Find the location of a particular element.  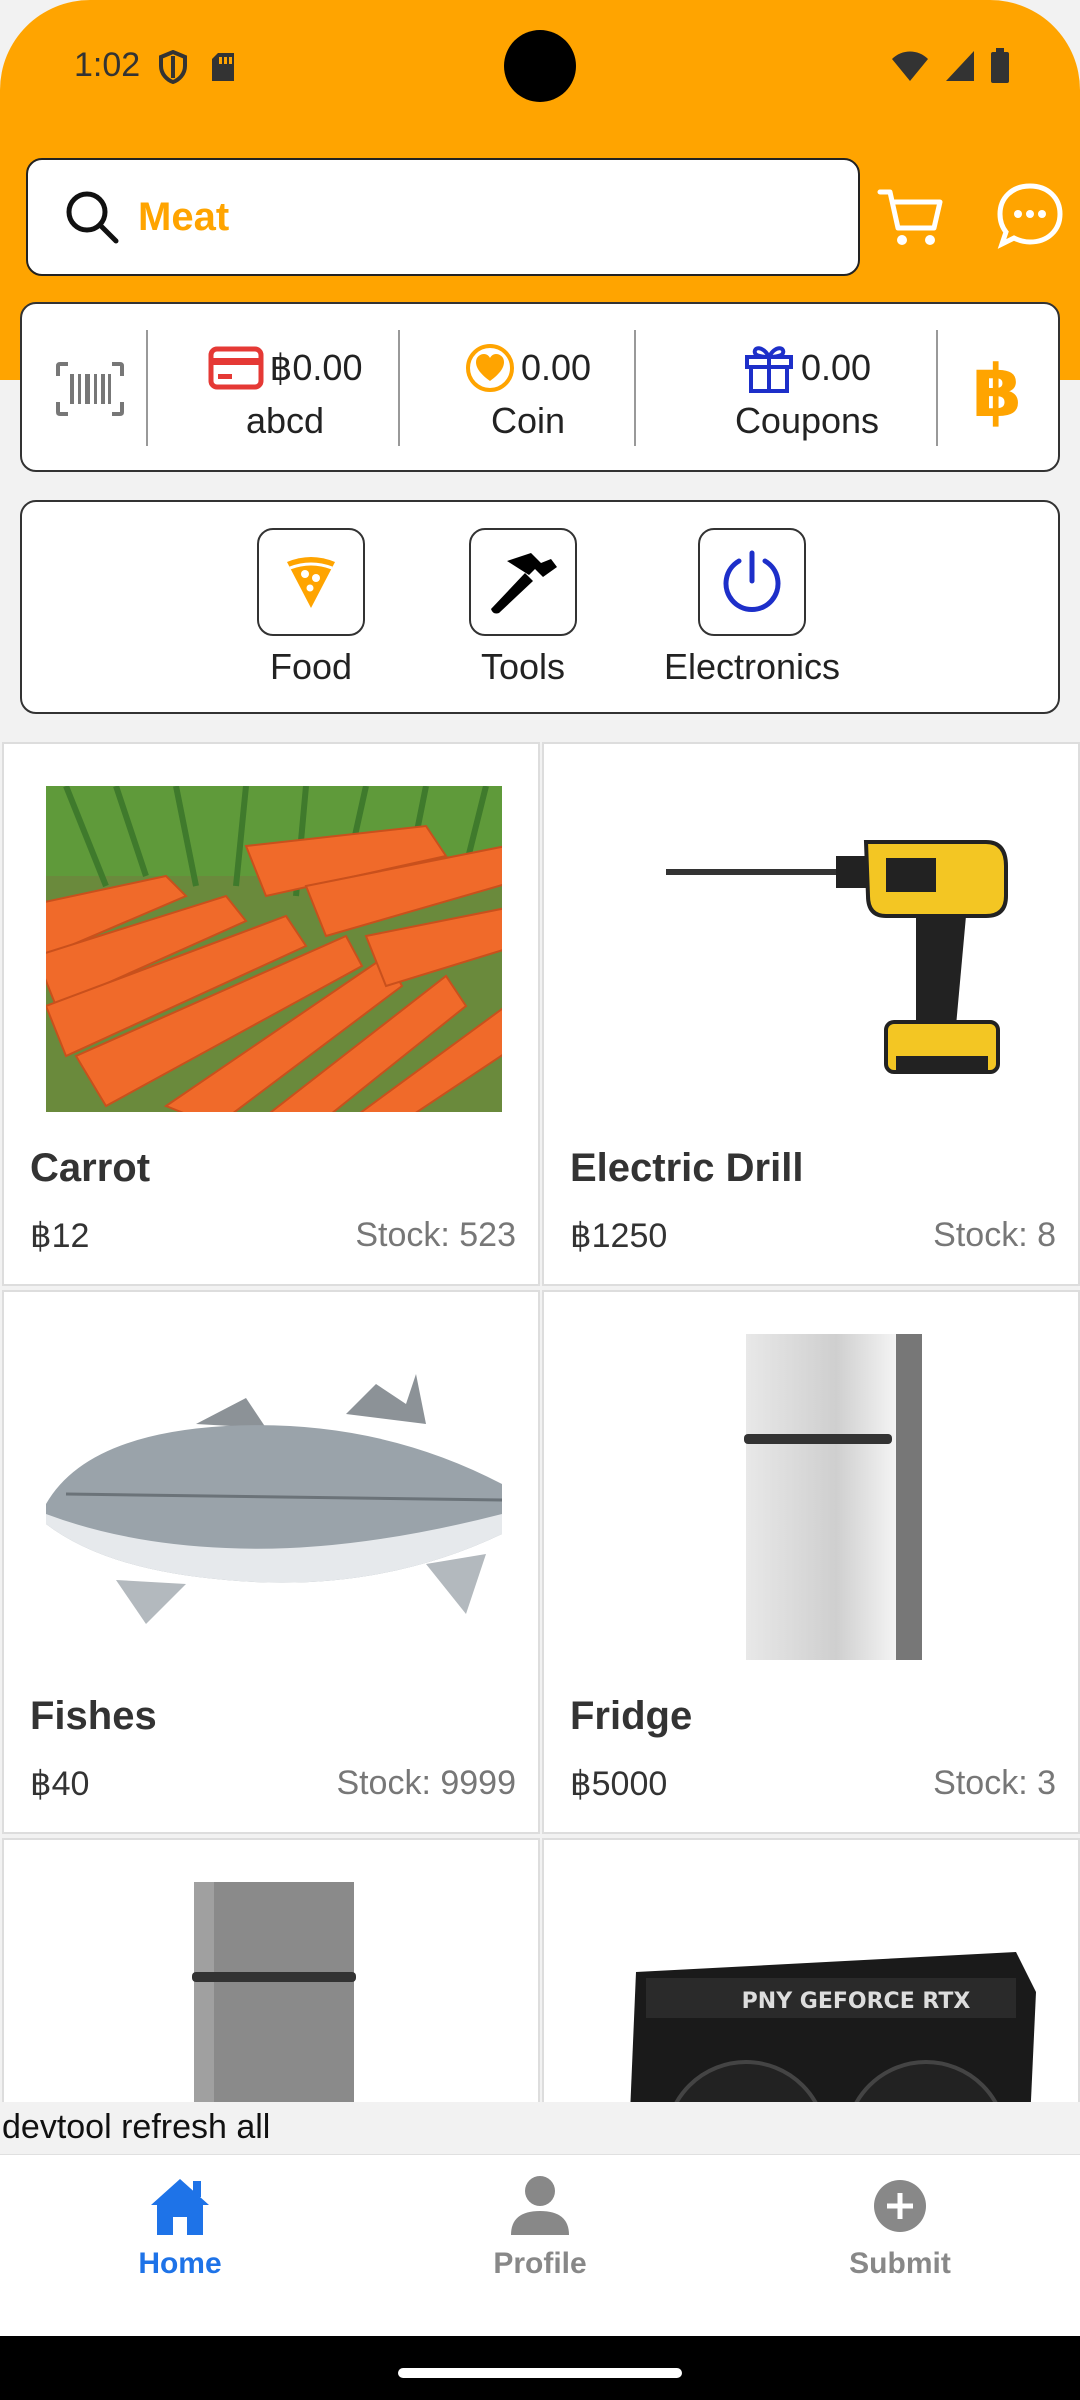

product-stock: Stock: 8 is located at coordinates (994, 1235).